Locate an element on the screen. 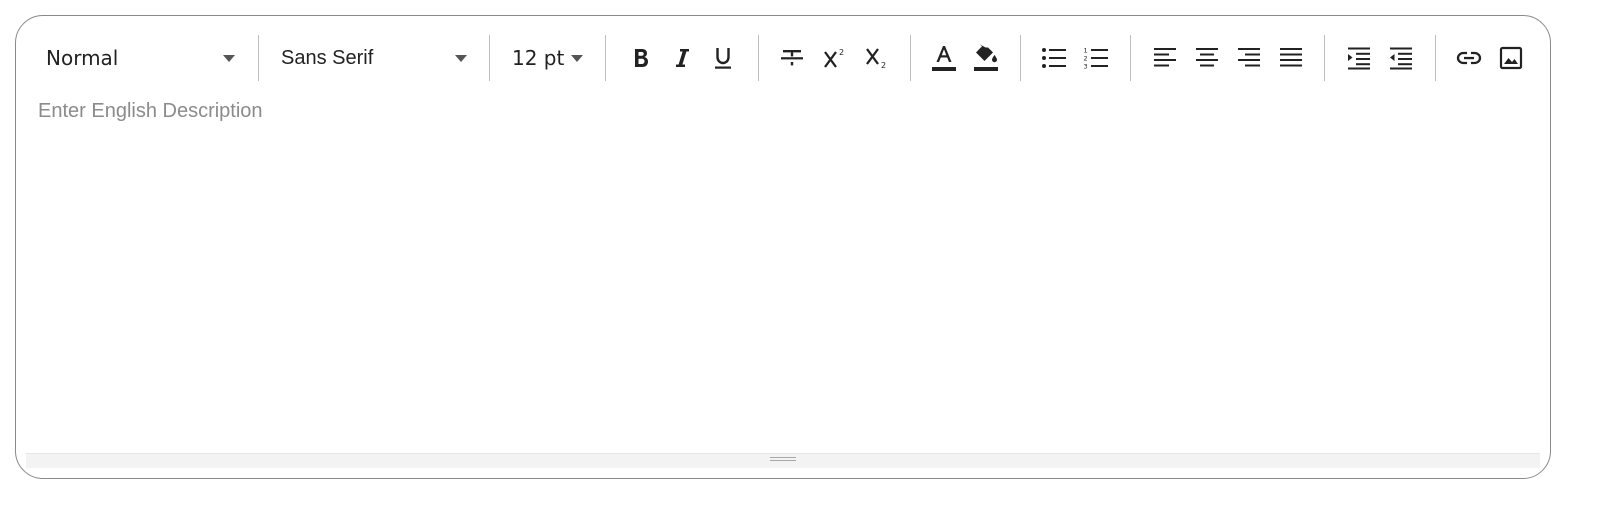 The image size is (1599, 505). resize-handle is located at coordinates (783, 460).